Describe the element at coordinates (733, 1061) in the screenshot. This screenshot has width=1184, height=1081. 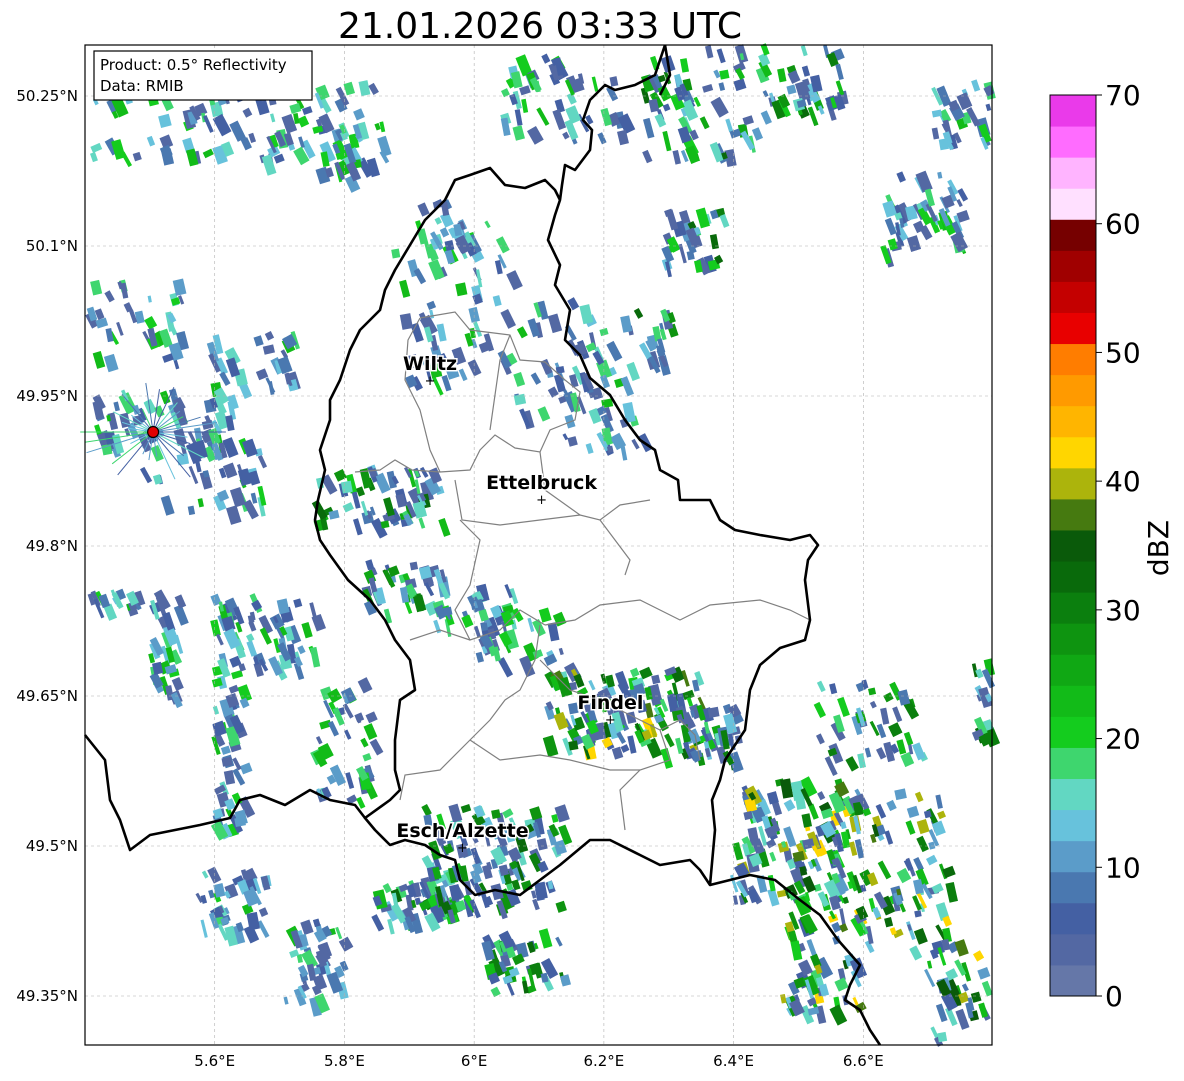
I see `lon-tick-label: 6.4°E` at that location.